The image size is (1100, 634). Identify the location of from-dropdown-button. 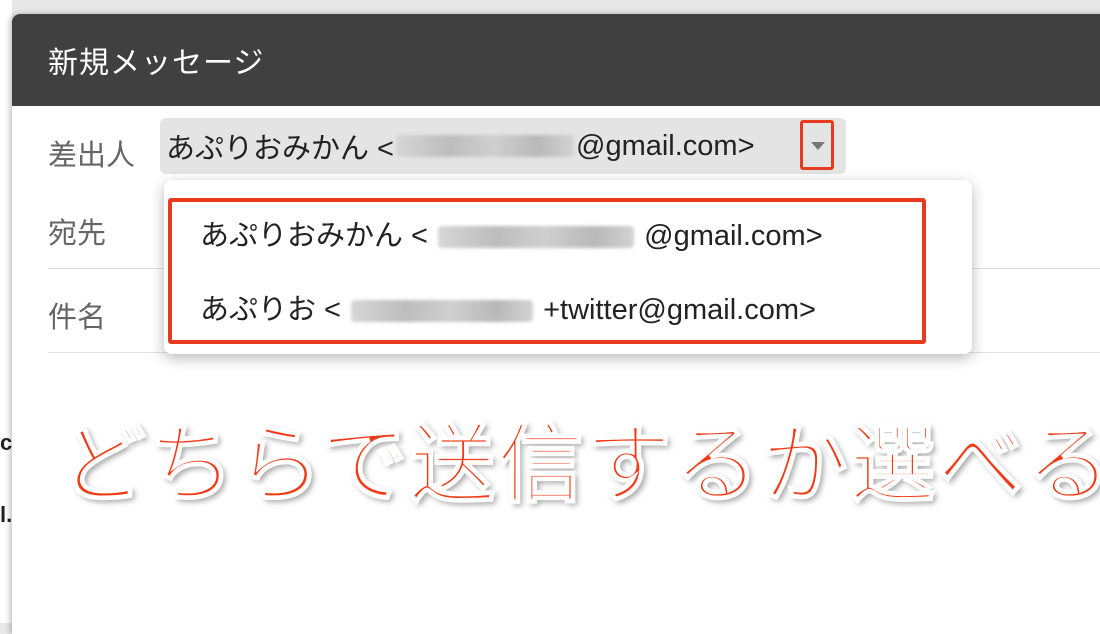
(817, 145).